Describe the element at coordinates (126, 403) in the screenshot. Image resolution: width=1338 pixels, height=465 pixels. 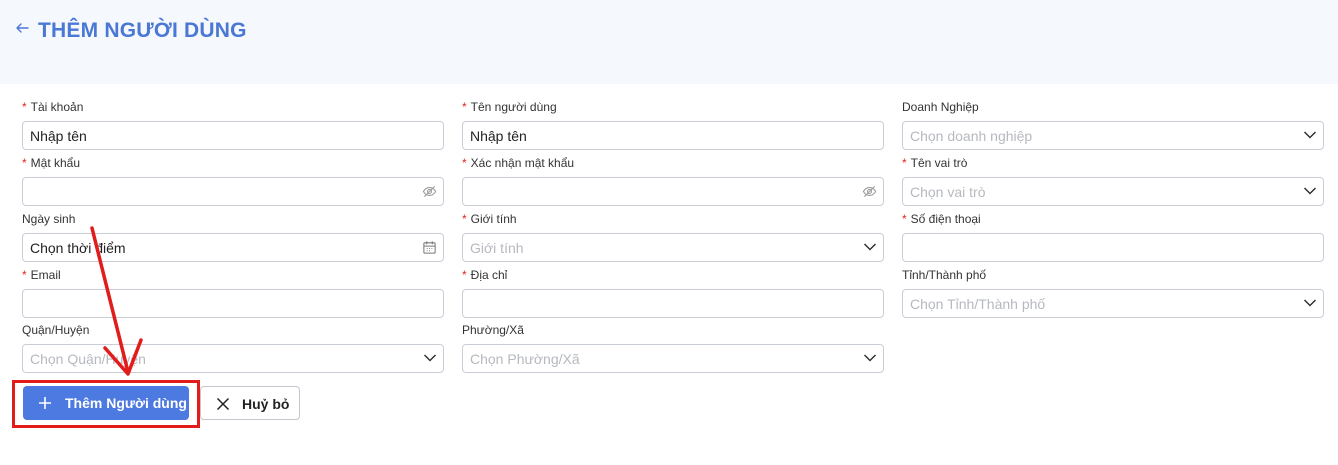
I see `add-user-button-label: Thêm Người dùng` at that location.